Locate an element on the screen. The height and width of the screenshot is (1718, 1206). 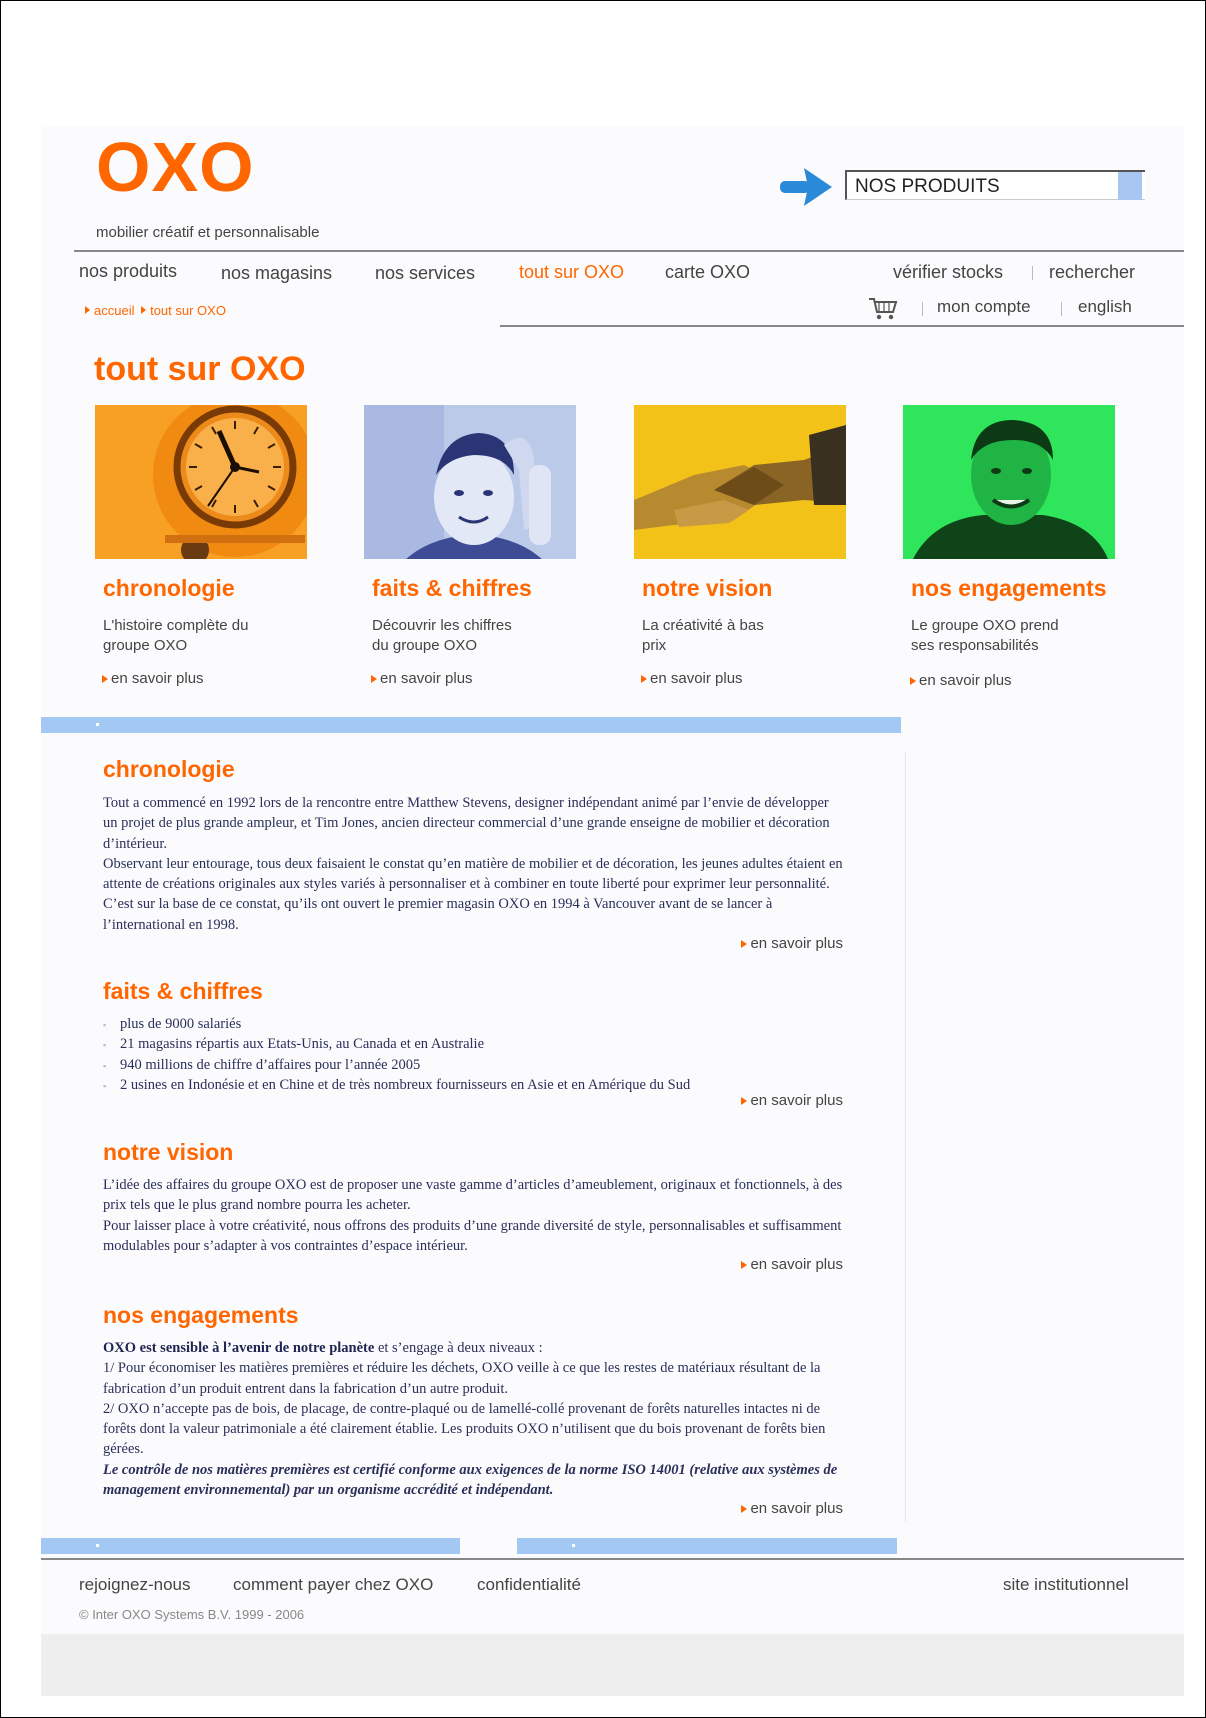
section-title: chronologie is located at coordinates (169, 769).